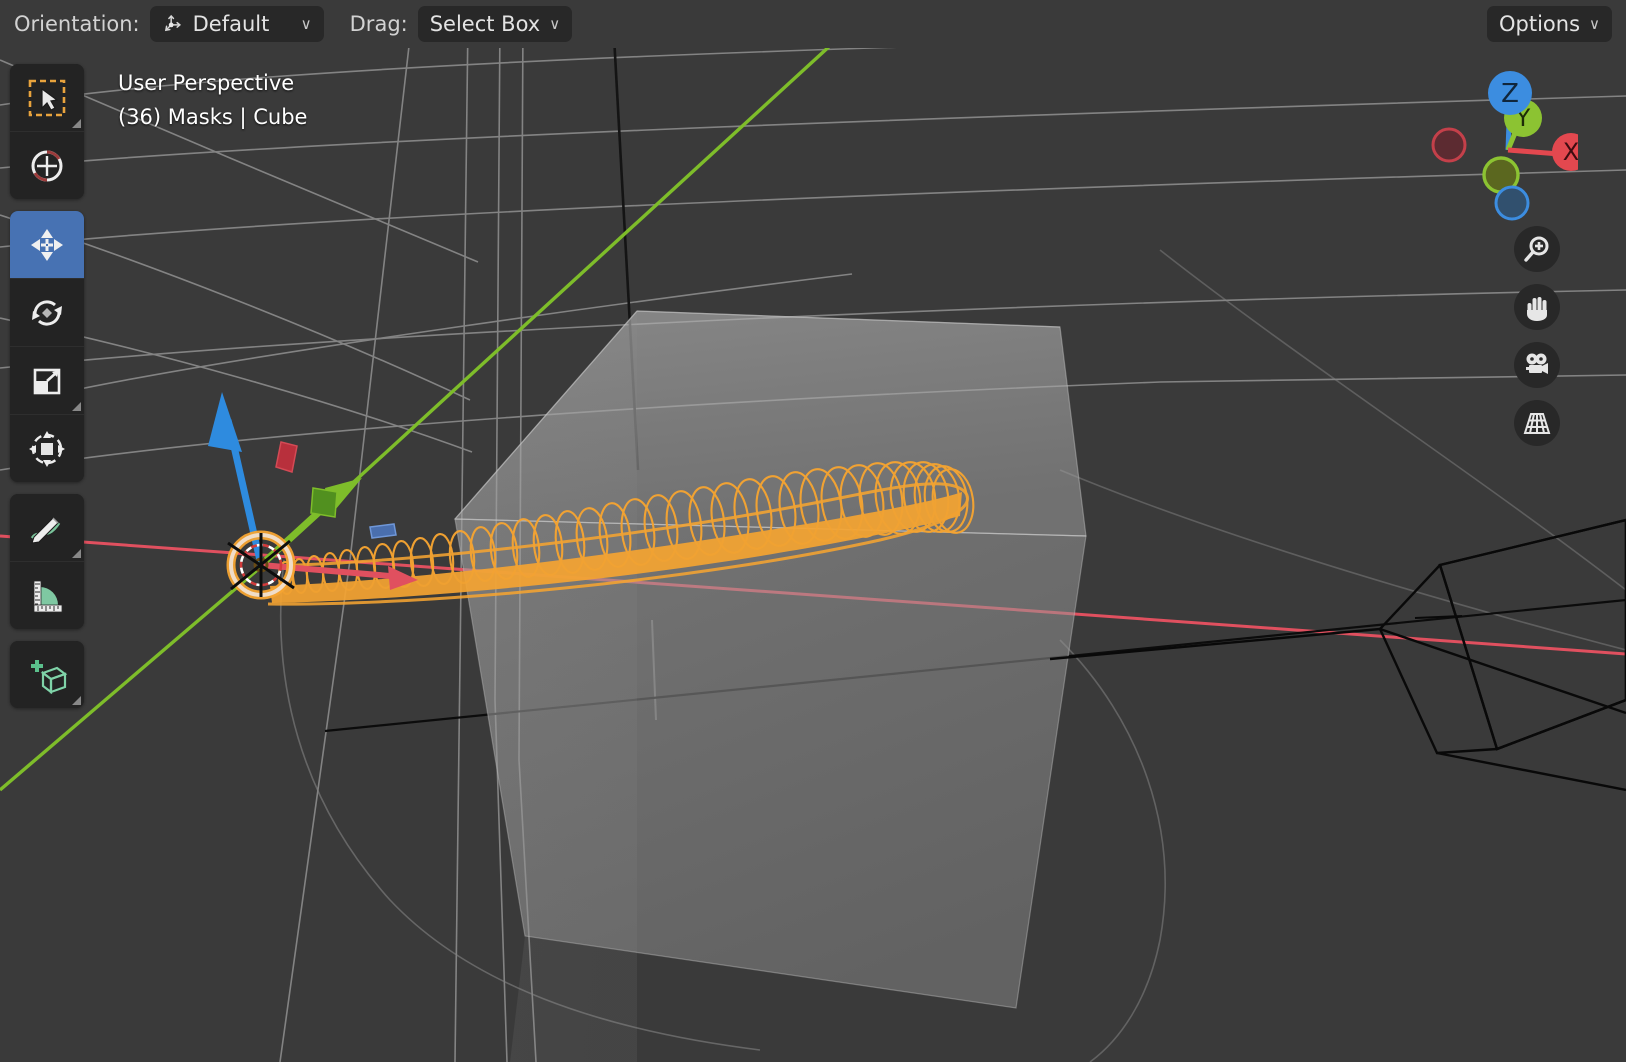  Describe the element at coordinates (1570, 152) in the screenshot. I see `gizmo-label-x: X` at that location.